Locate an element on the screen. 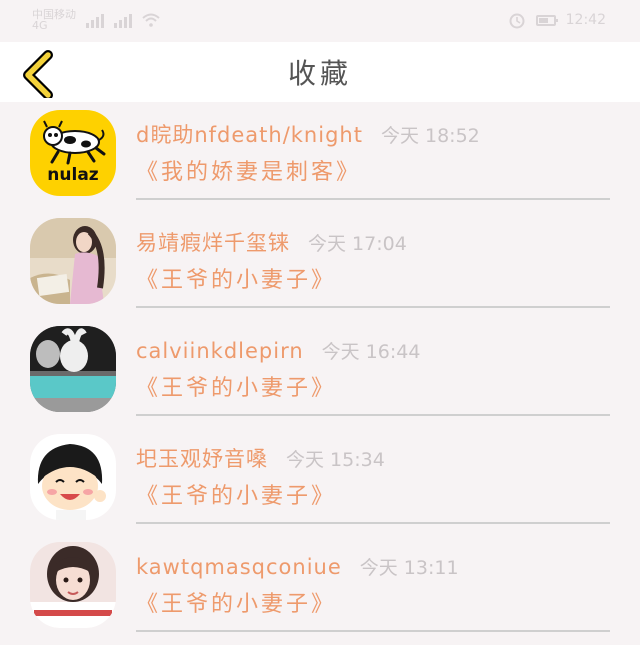  network-type: 4G is located at coordinates (40, 25).